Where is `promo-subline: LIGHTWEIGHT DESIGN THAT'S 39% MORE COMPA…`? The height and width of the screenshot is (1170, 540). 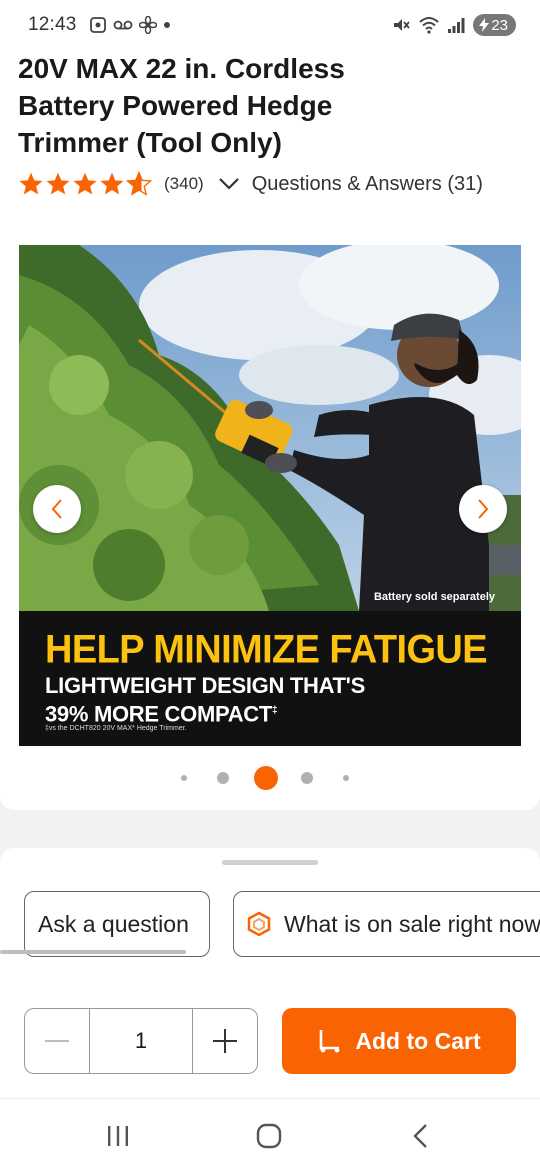 promo-subline: LIGHTWEIGHT DESIGN THAT'S 39% MORE COMPA… is located at coordinates (205, 699).